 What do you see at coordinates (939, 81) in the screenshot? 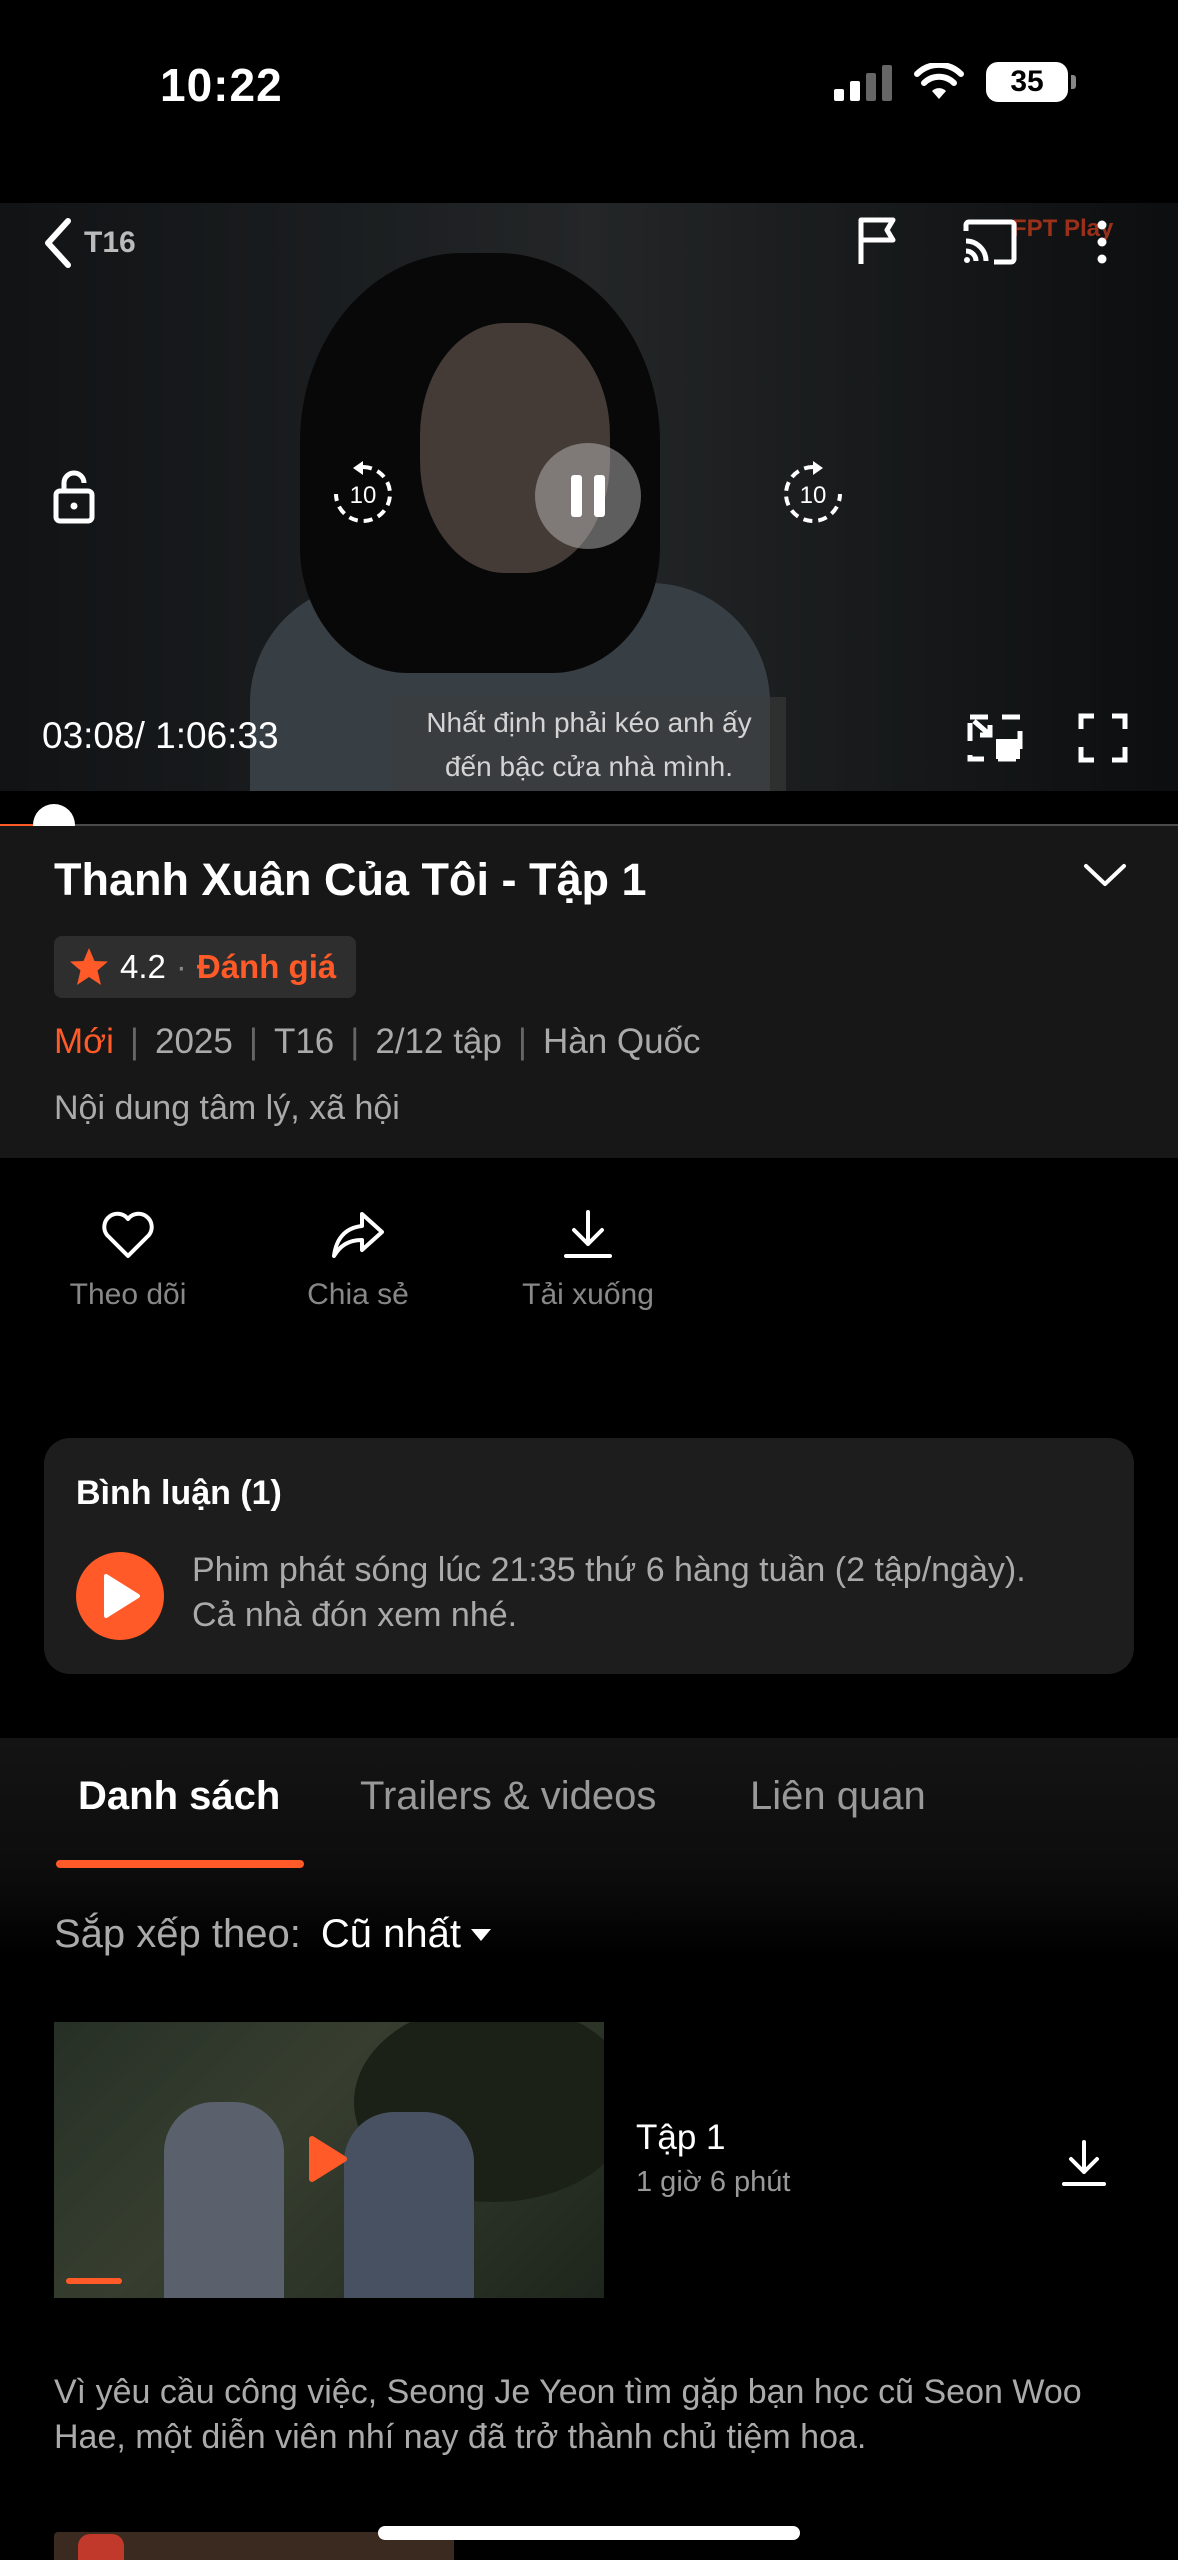
I see `wifi-icon` at bounding box center [939, 81].